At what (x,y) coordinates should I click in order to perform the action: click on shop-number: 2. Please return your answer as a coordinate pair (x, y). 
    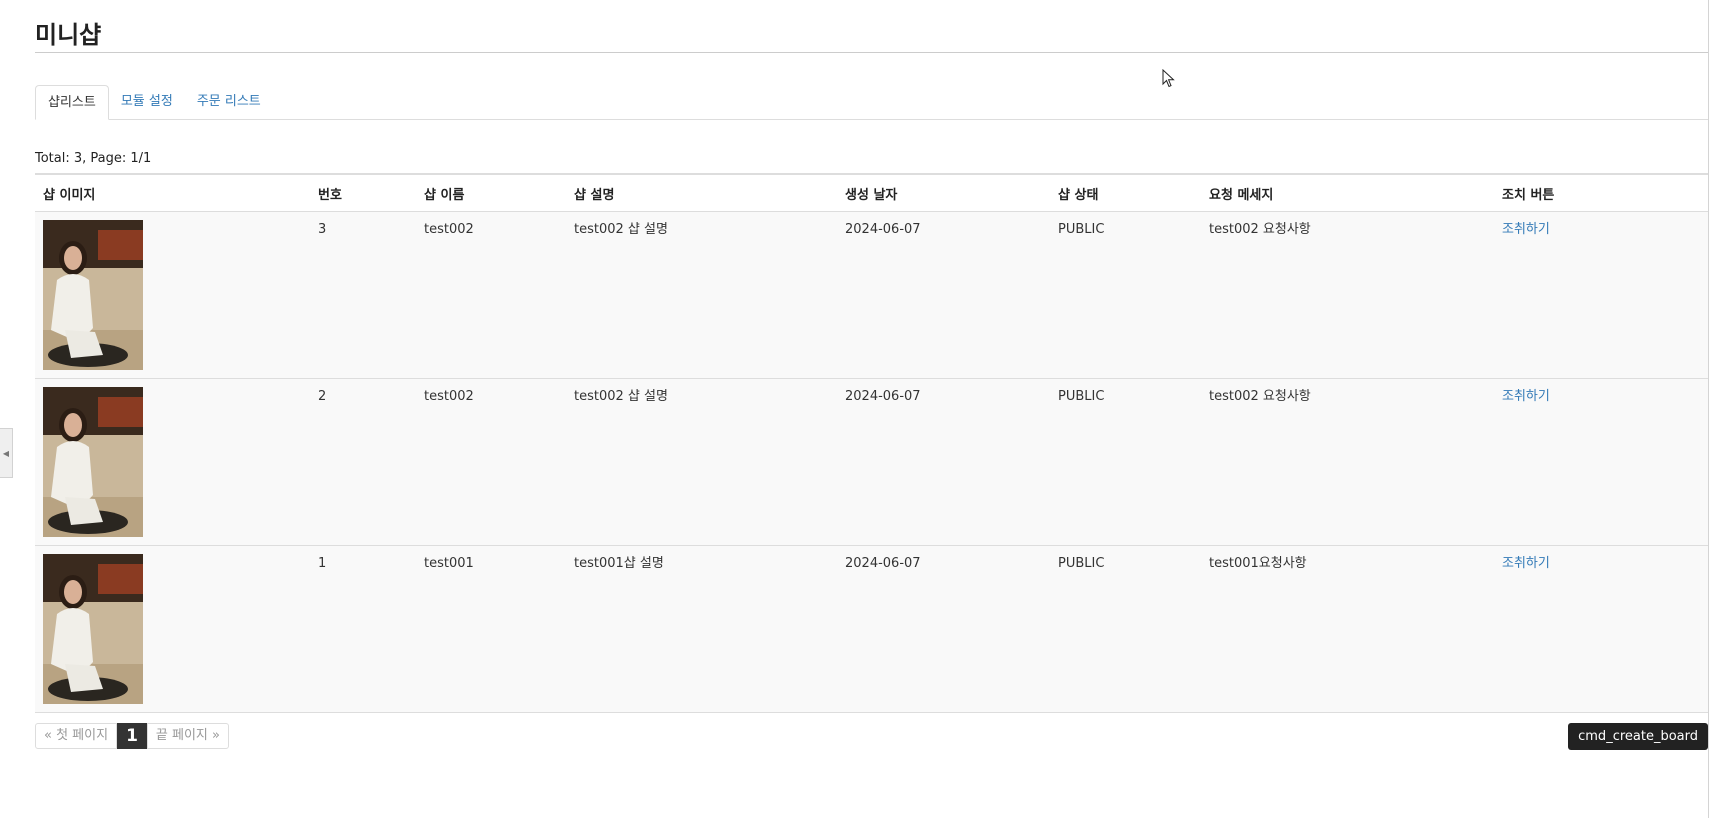
    Looking at the image, I should click on (363, 462).